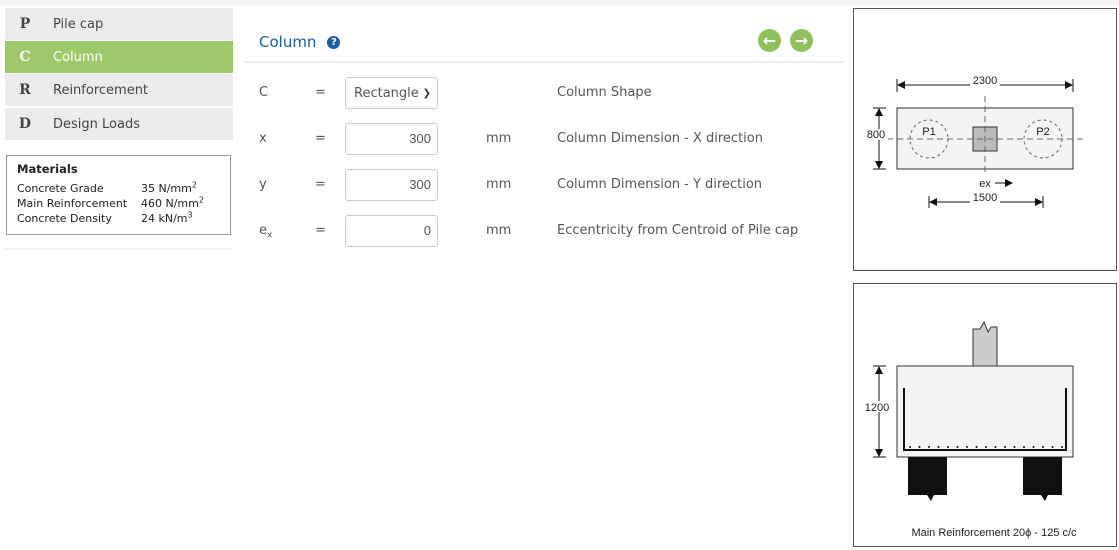  What do you see at coordinates (25, 90) in the screenshot?
I see `item-letter: R` at bounding box center [25, 90].